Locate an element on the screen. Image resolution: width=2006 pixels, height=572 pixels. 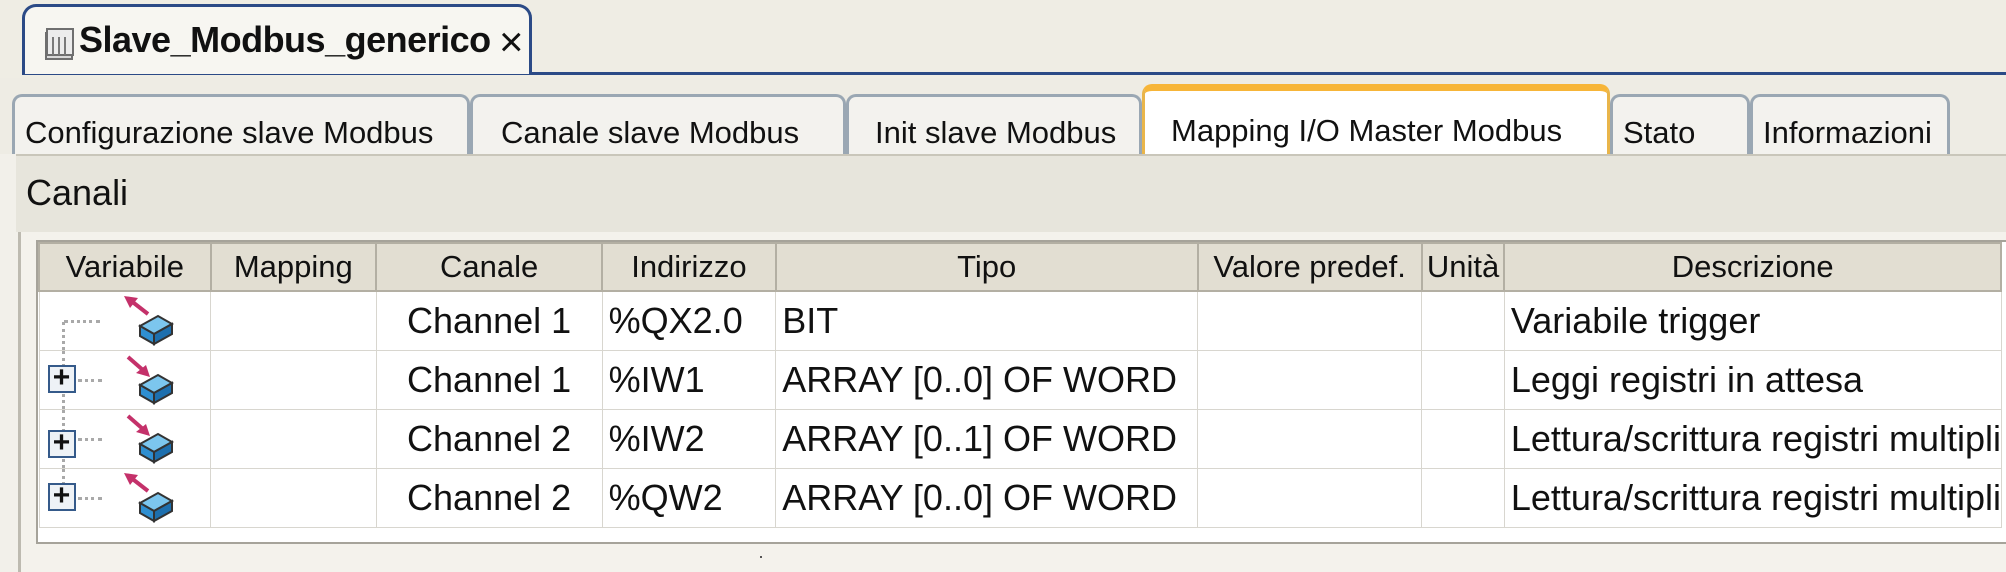
indirizzo-cell: %IW2 is located at coordinates (689, 439).